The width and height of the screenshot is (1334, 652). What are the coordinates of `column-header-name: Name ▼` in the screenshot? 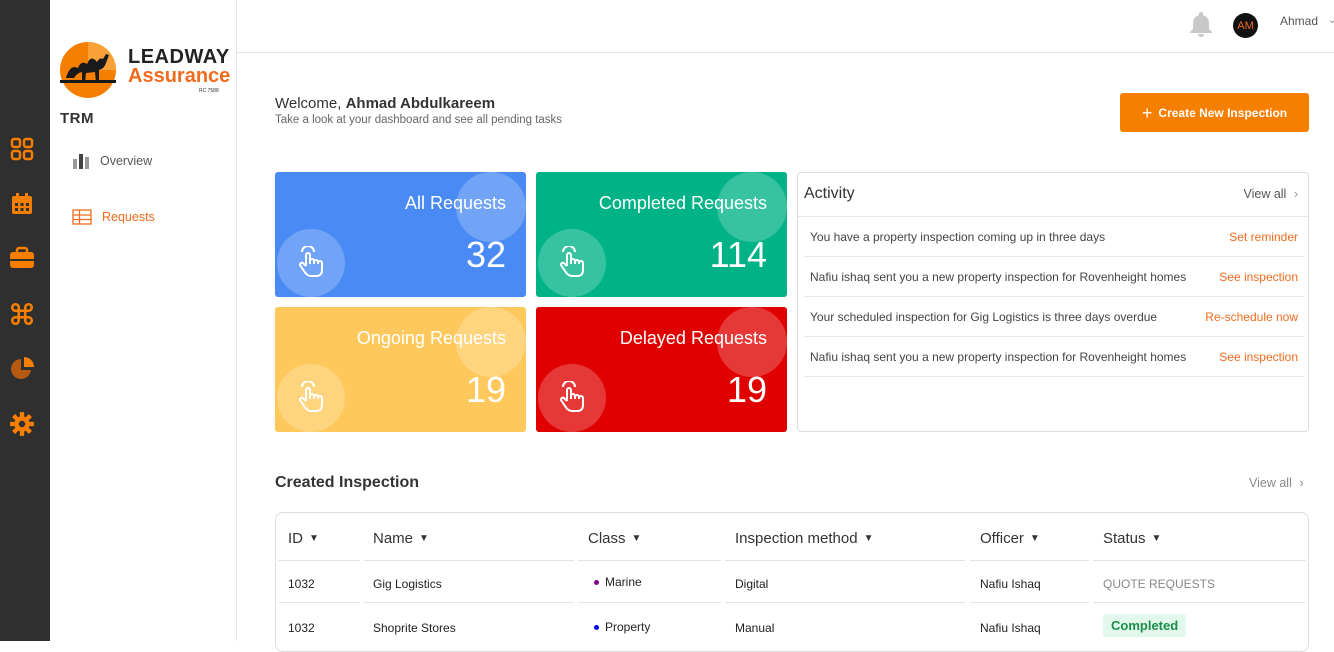 It's located at (401, 538).